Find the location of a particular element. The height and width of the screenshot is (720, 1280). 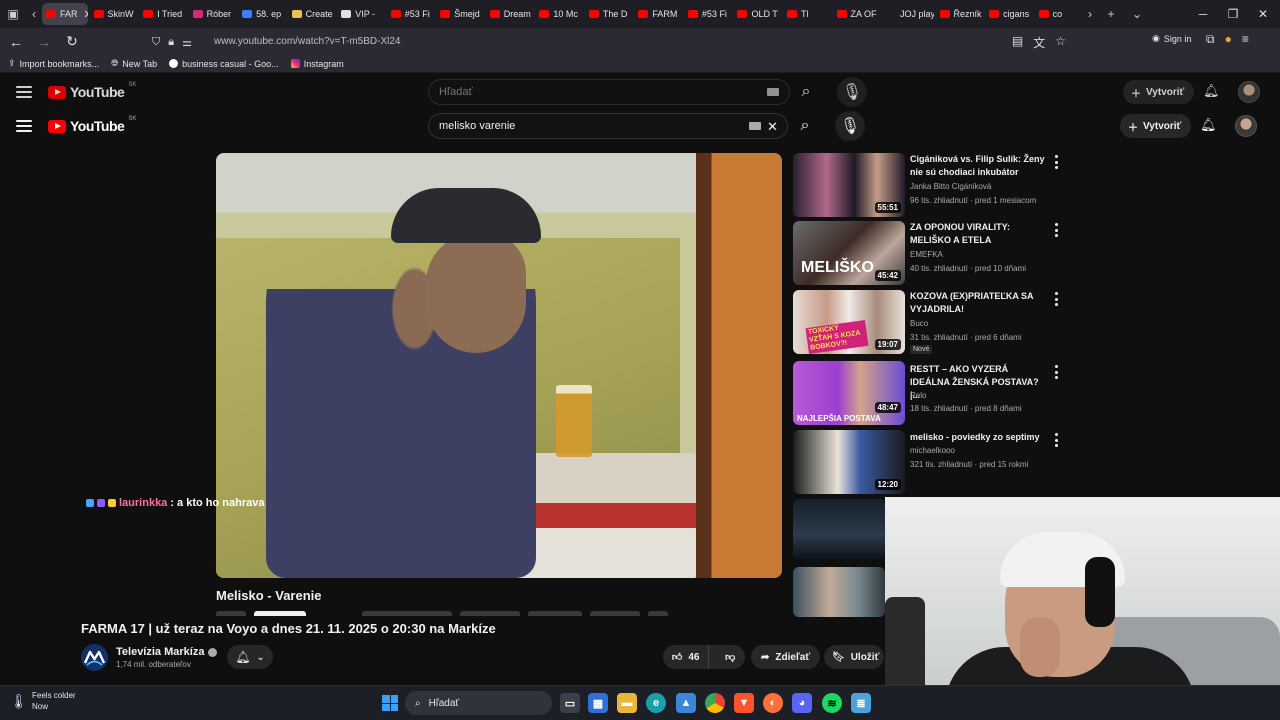

reader-view-icon: ▤ is located at coordinates (1017, 42).